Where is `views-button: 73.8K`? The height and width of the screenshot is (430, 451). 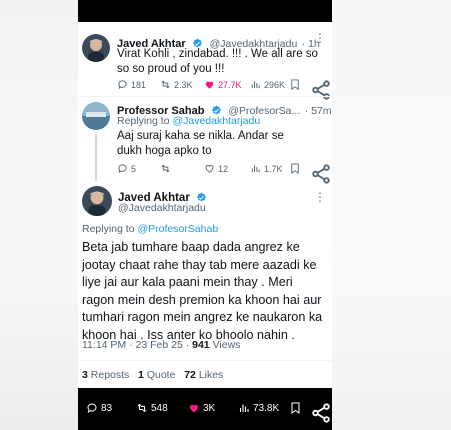 views-button: 73.8K is located at coordinates (258, 408).